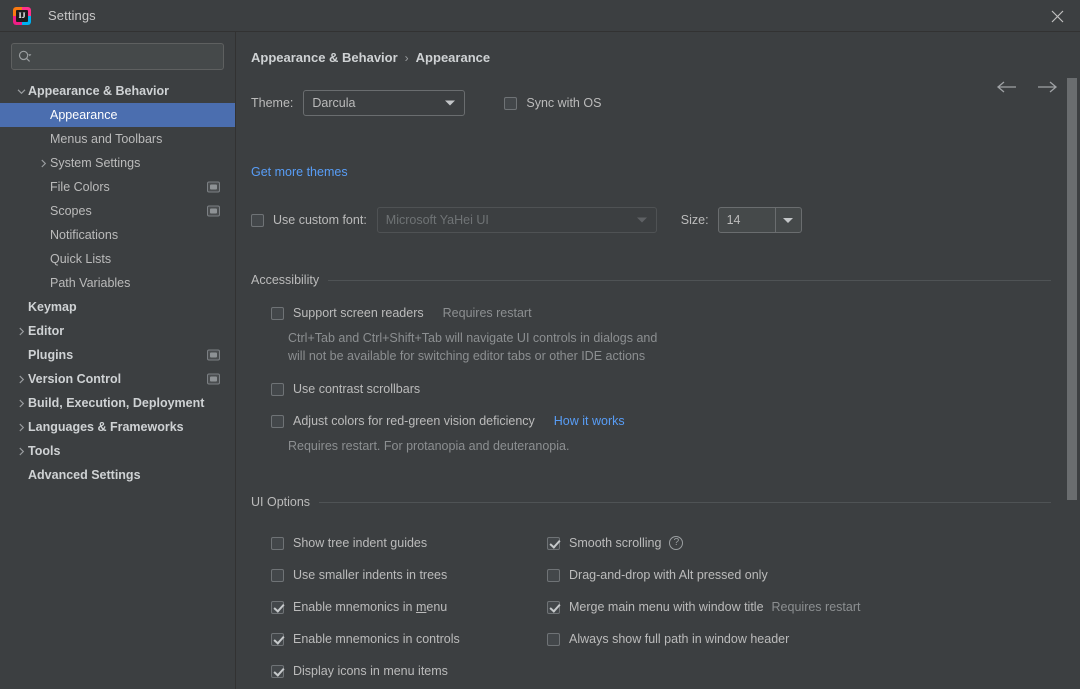  Describe the element at coordinates (127, 56) in the screenshot. I see `search-input` at that location.